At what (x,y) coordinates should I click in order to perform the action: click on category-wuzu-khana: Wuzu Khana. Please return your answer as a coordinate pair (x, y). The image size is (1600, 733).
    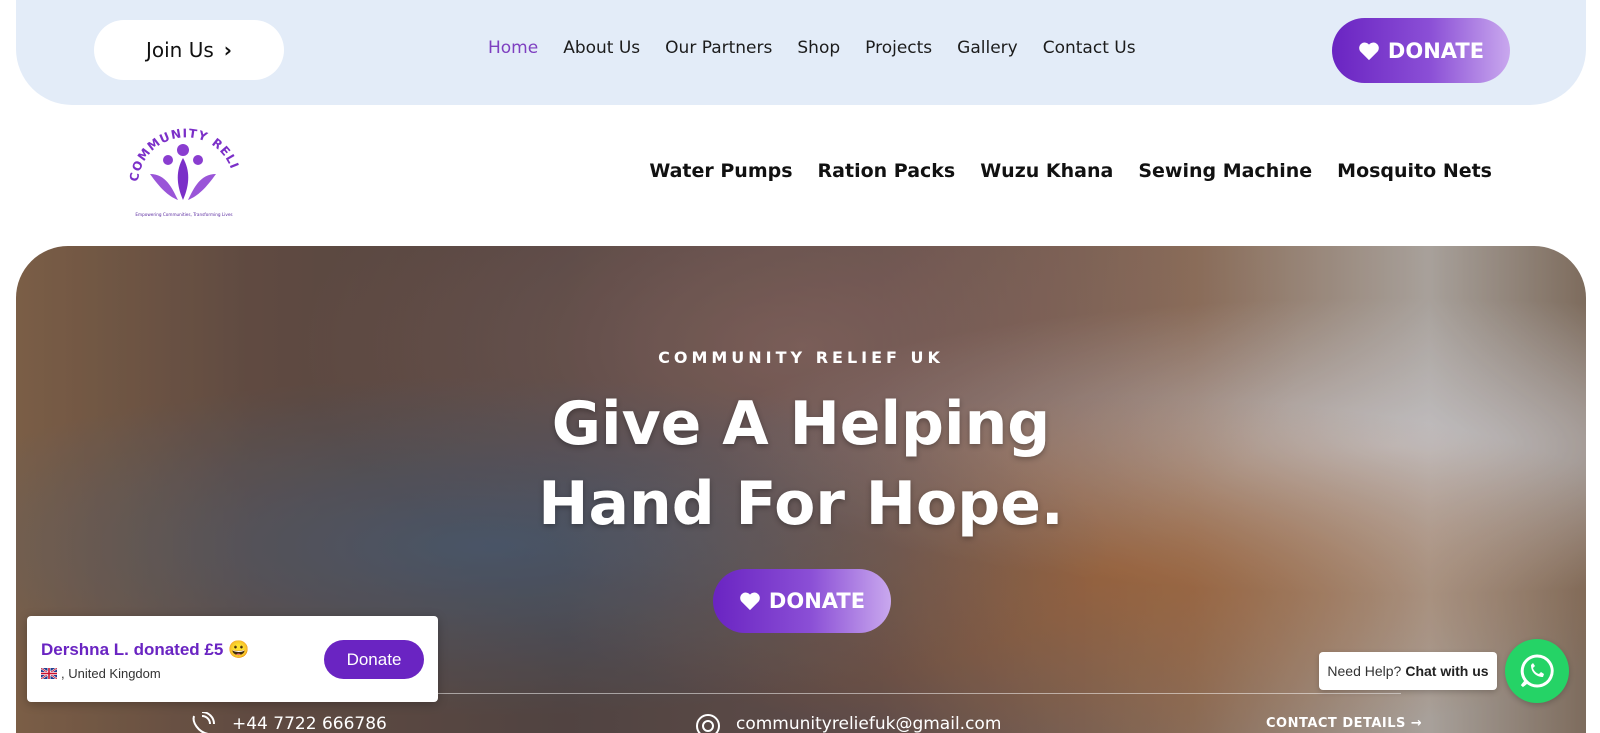
    Looking at the image, I should click on (1046, 171).